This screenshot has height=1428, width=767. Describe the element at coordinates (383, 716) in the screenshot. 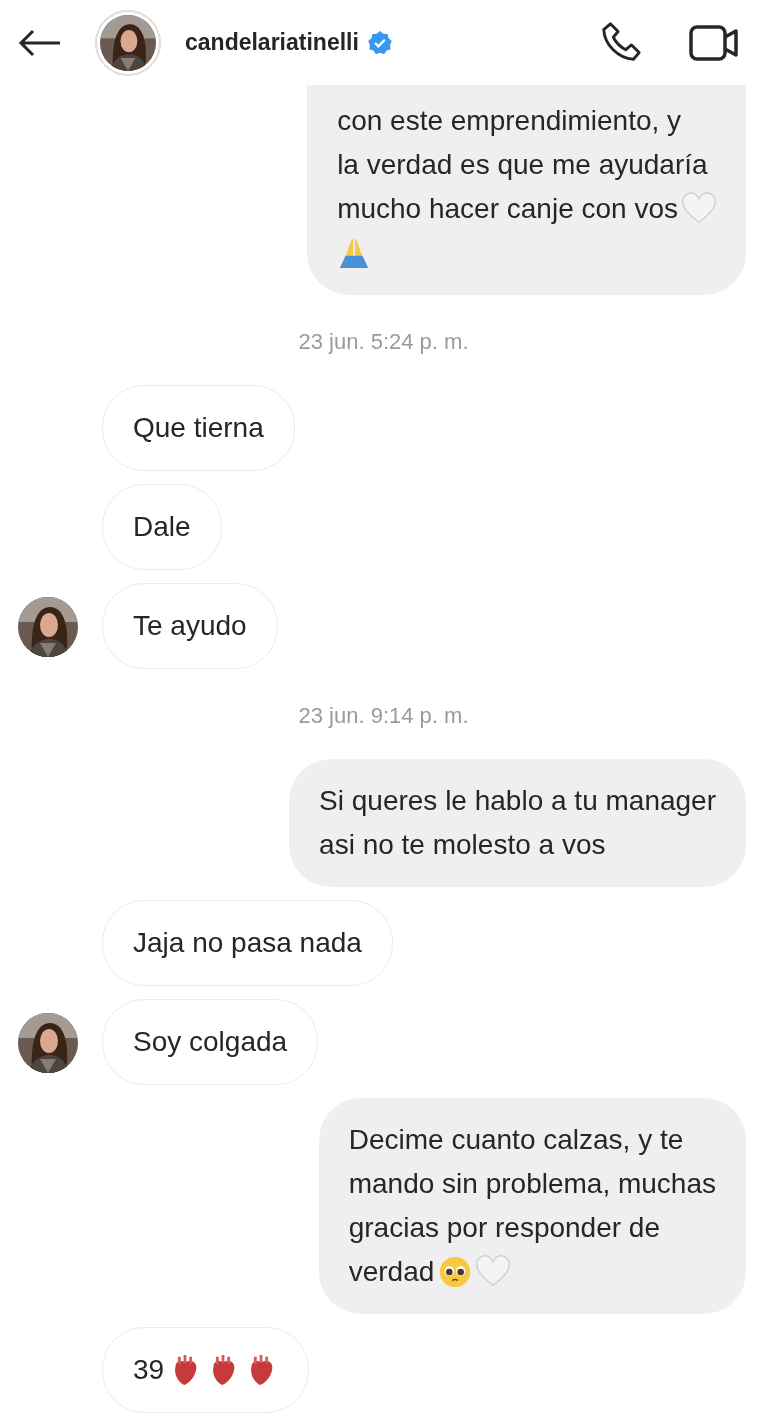

I see `timestamp: 23 jun. 9:14 p. m.` at that location.